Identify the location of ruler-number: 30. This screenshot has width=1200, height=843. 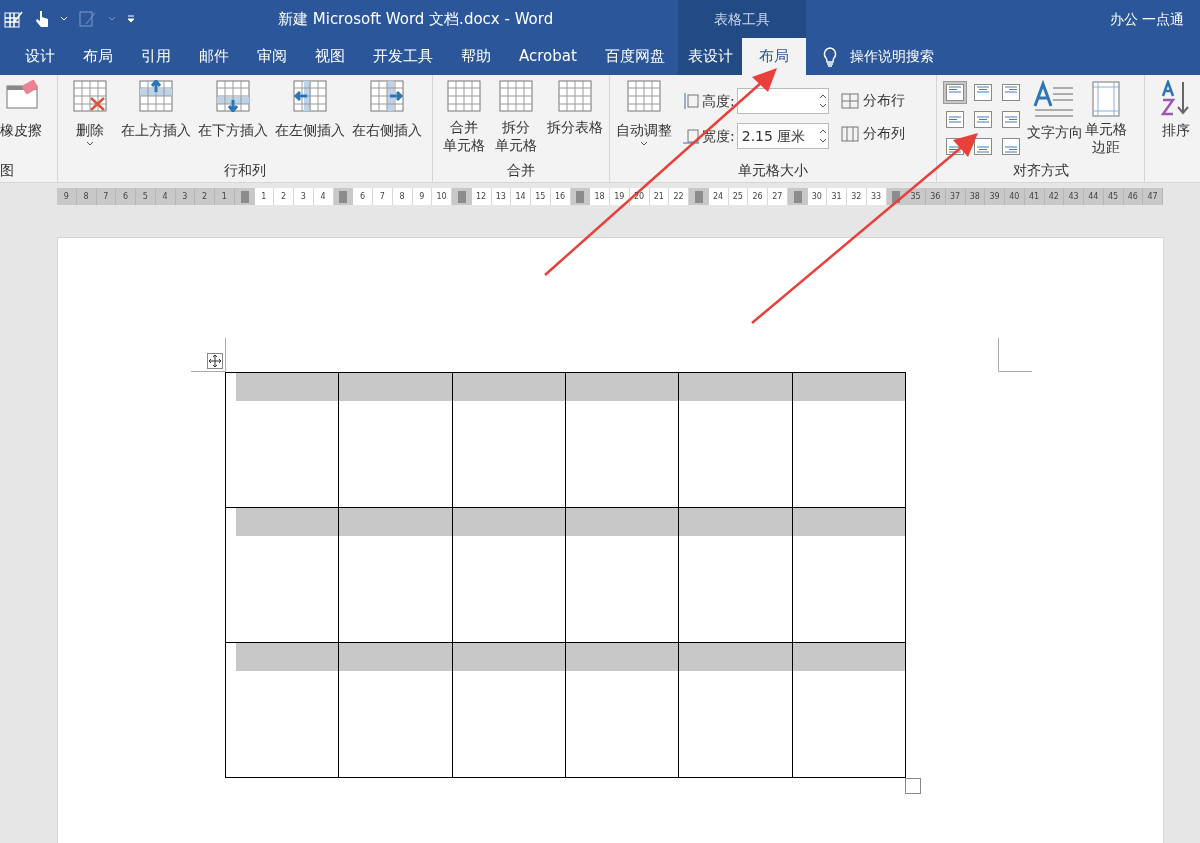
(817, 196).